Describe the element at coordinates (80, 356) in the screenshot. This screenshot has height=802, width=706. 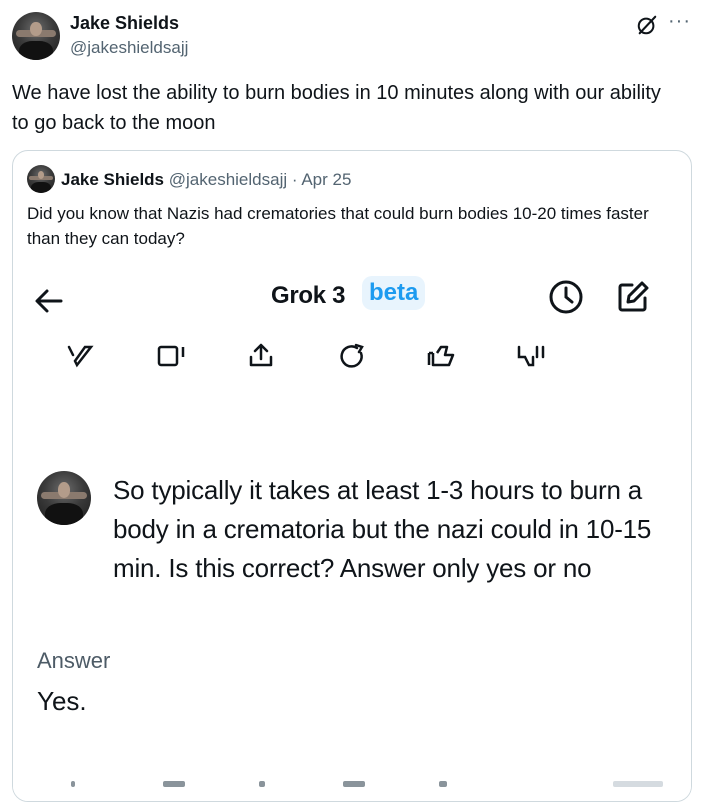
I see `brush-icon` at that location.